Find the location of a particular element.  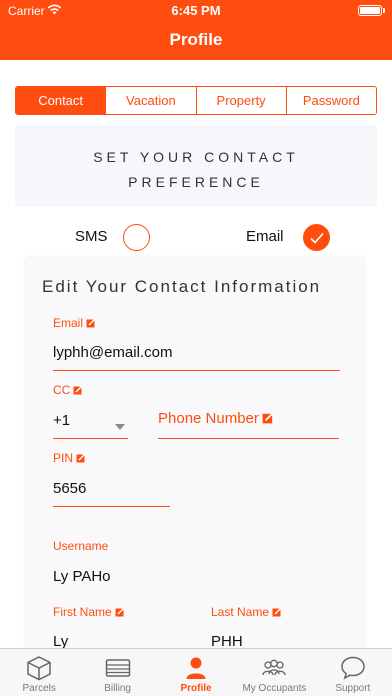

battery-tip is located at coordinates (384, 10).